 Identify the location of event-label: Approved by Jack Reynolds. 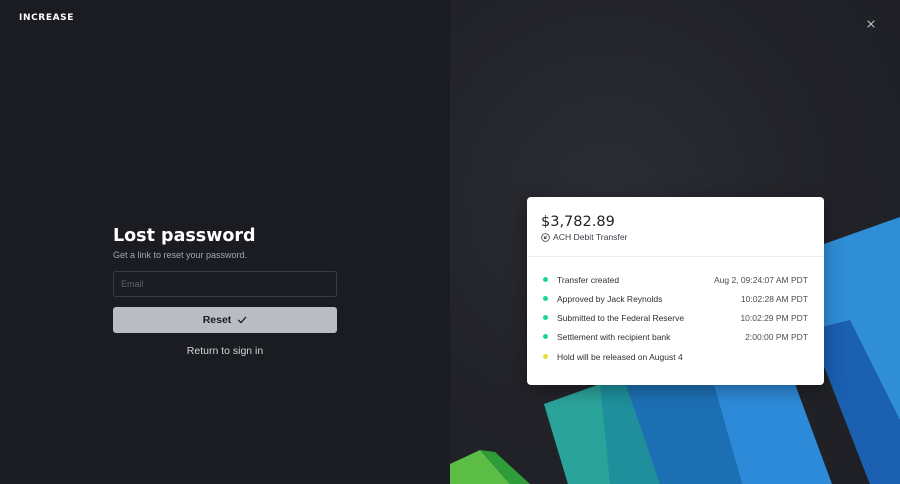
(610, 298).